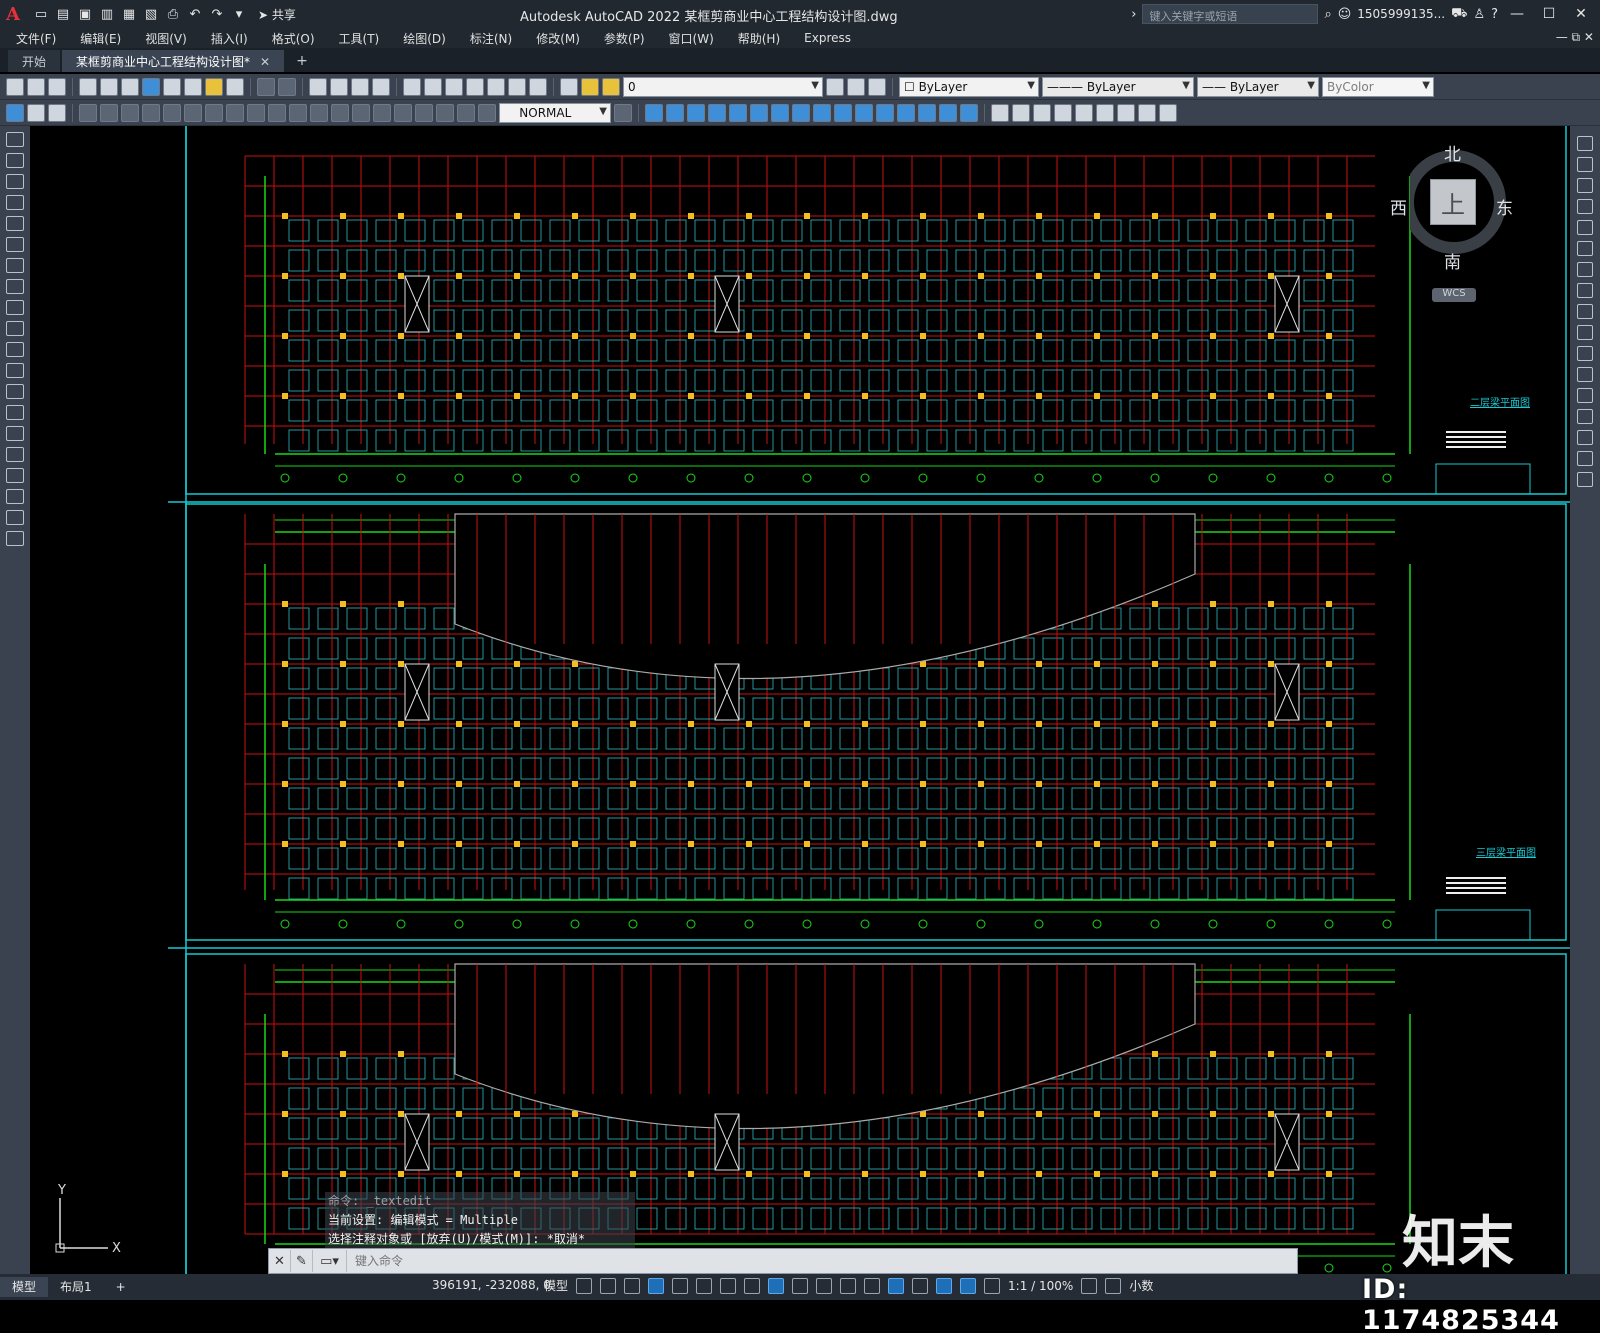  What do you see at coordinates (1585, 269) in the screenshot?
I see `rotate-palette-icon` at bounding box center [1585, 269].